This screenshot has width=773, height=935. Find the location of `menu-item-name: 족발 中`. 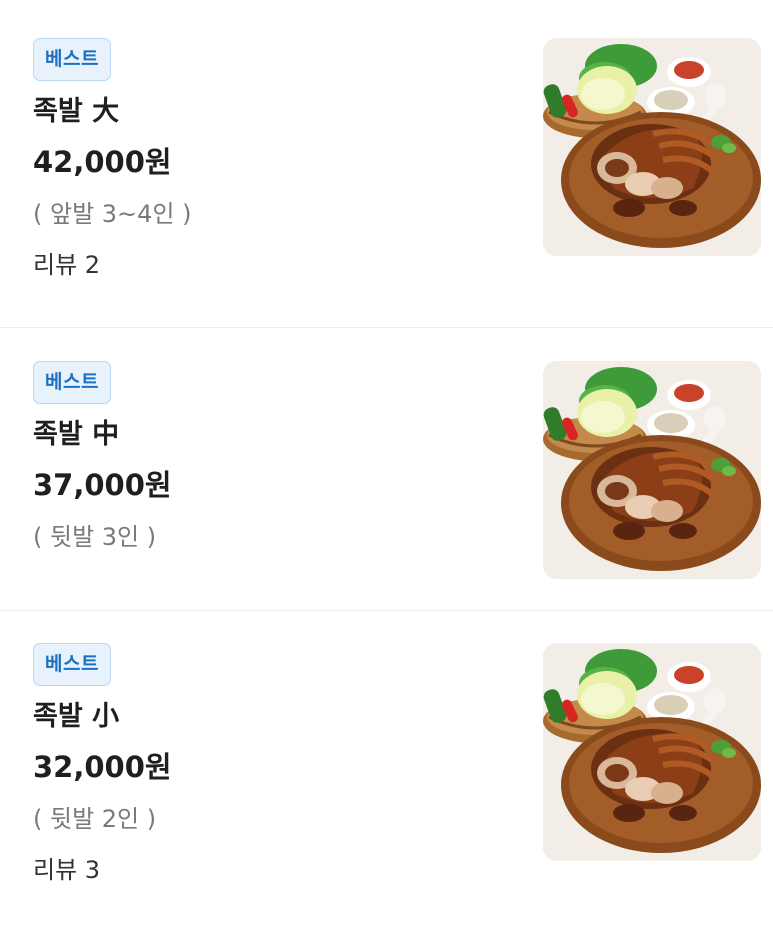

menu-item-name: 족발 中 is located at coordinates (76, 434).